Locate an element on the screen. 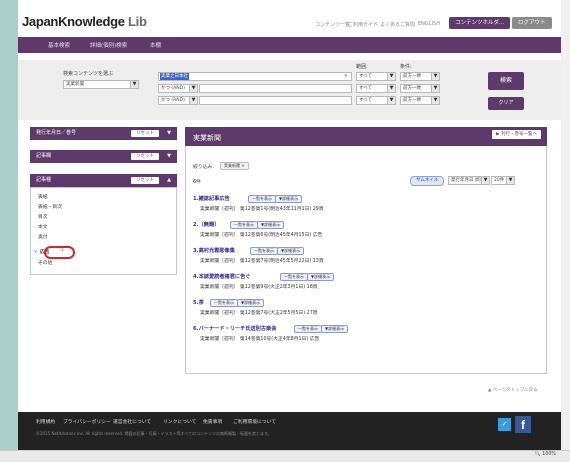 Image resolution: width=570 pixels, height=462 pixels. result-title-5: 5.茶 is located at coordinates (198, 302).